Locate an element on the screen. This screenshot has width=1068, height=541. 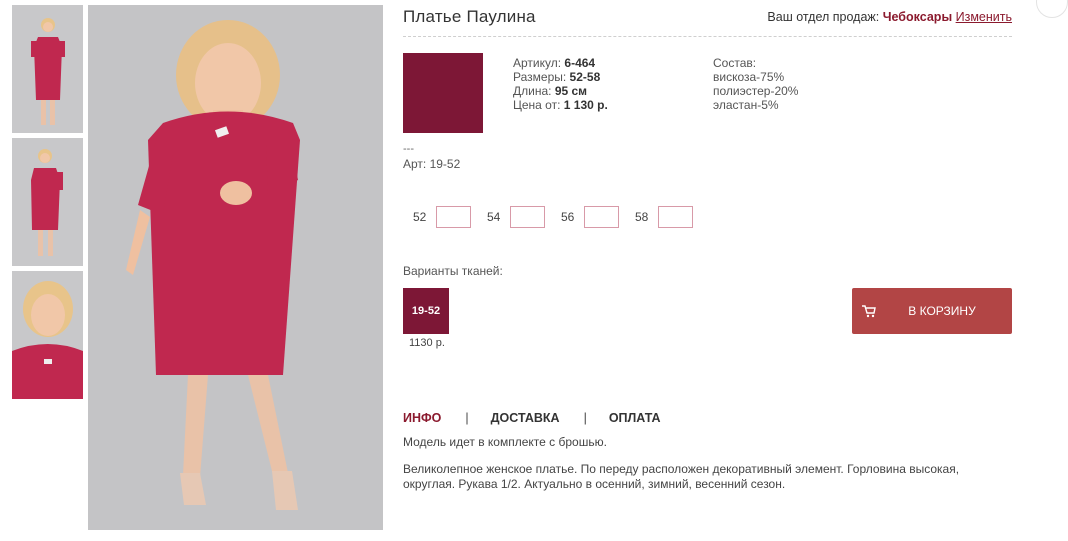
sizes-value: 52-58 is located at coordinates (585, 77).